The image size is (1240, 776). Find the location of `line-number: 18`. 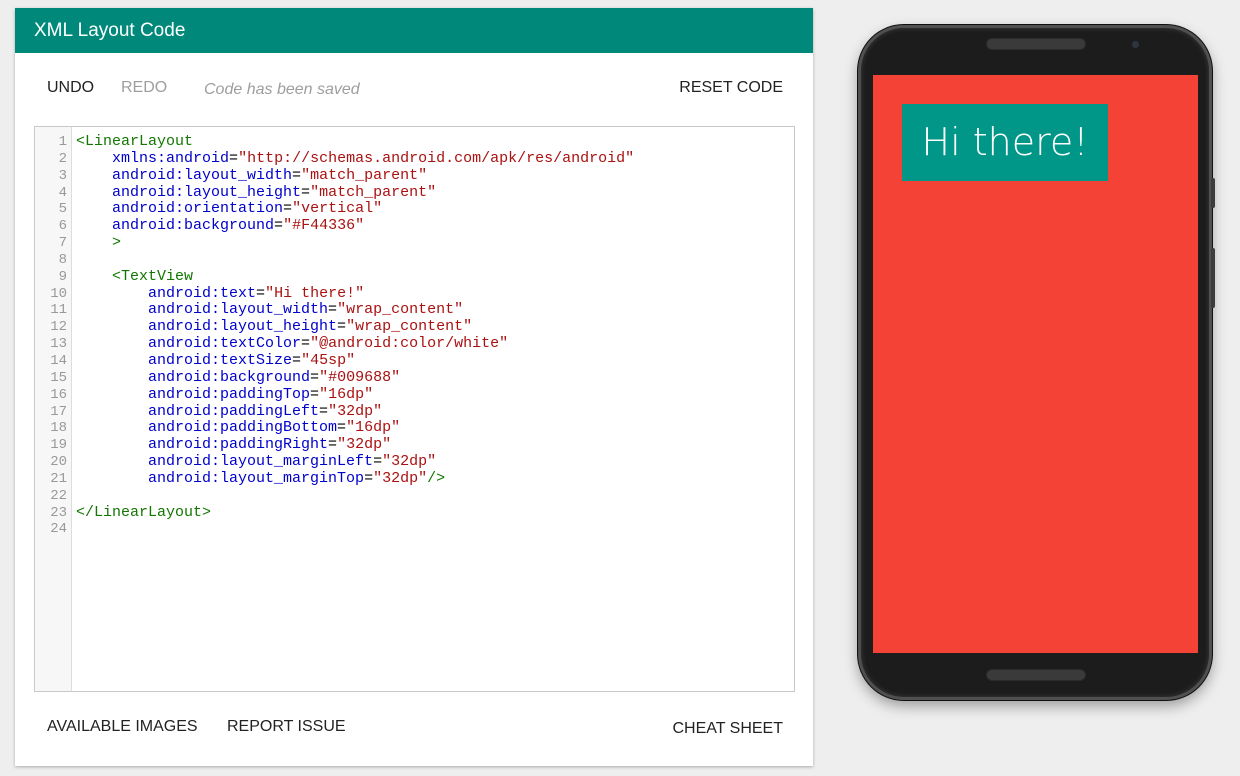

line-number: 18 is located at coordinates (58, 428).